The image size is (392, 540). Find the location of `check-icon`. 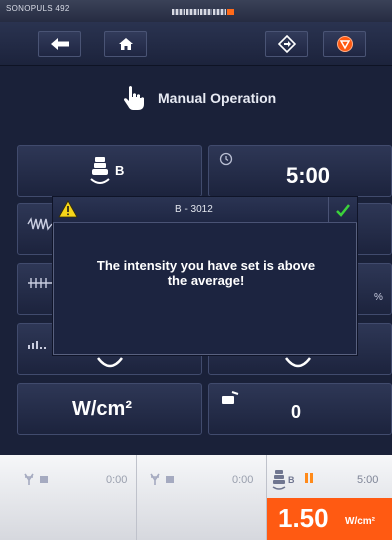

check-icon is located at coordinates (343, 210).